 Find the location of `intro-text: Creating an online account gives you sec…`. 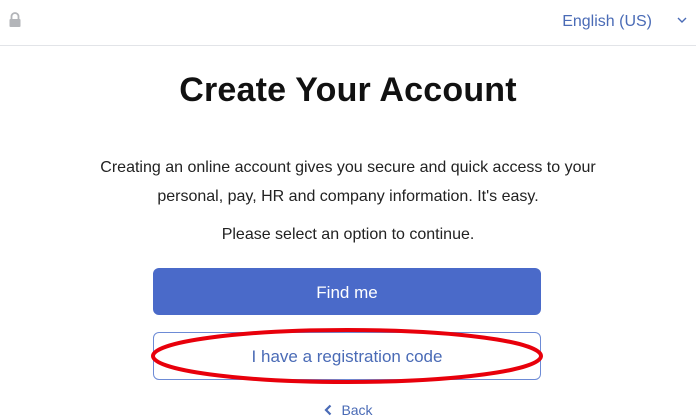

intro-text: Creating an online account gives you sec… is located at coordinates (348, 182).